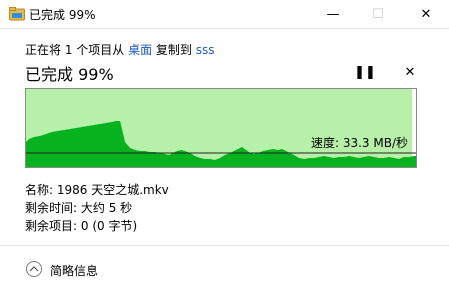 Image resolution: width=449 pixels, height=291 pixels. I want to click on close-button: ✕, so click(426, 14).